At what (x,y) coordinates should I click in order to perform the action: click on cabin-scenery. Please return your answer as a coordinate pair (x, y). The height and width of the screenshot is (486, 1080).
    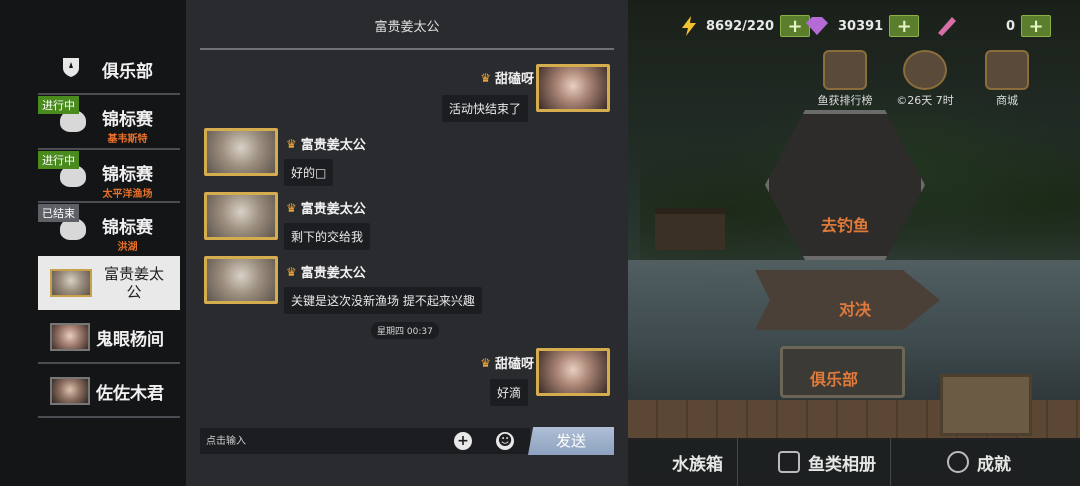
    Looking at the image, I should click on (690, 229).